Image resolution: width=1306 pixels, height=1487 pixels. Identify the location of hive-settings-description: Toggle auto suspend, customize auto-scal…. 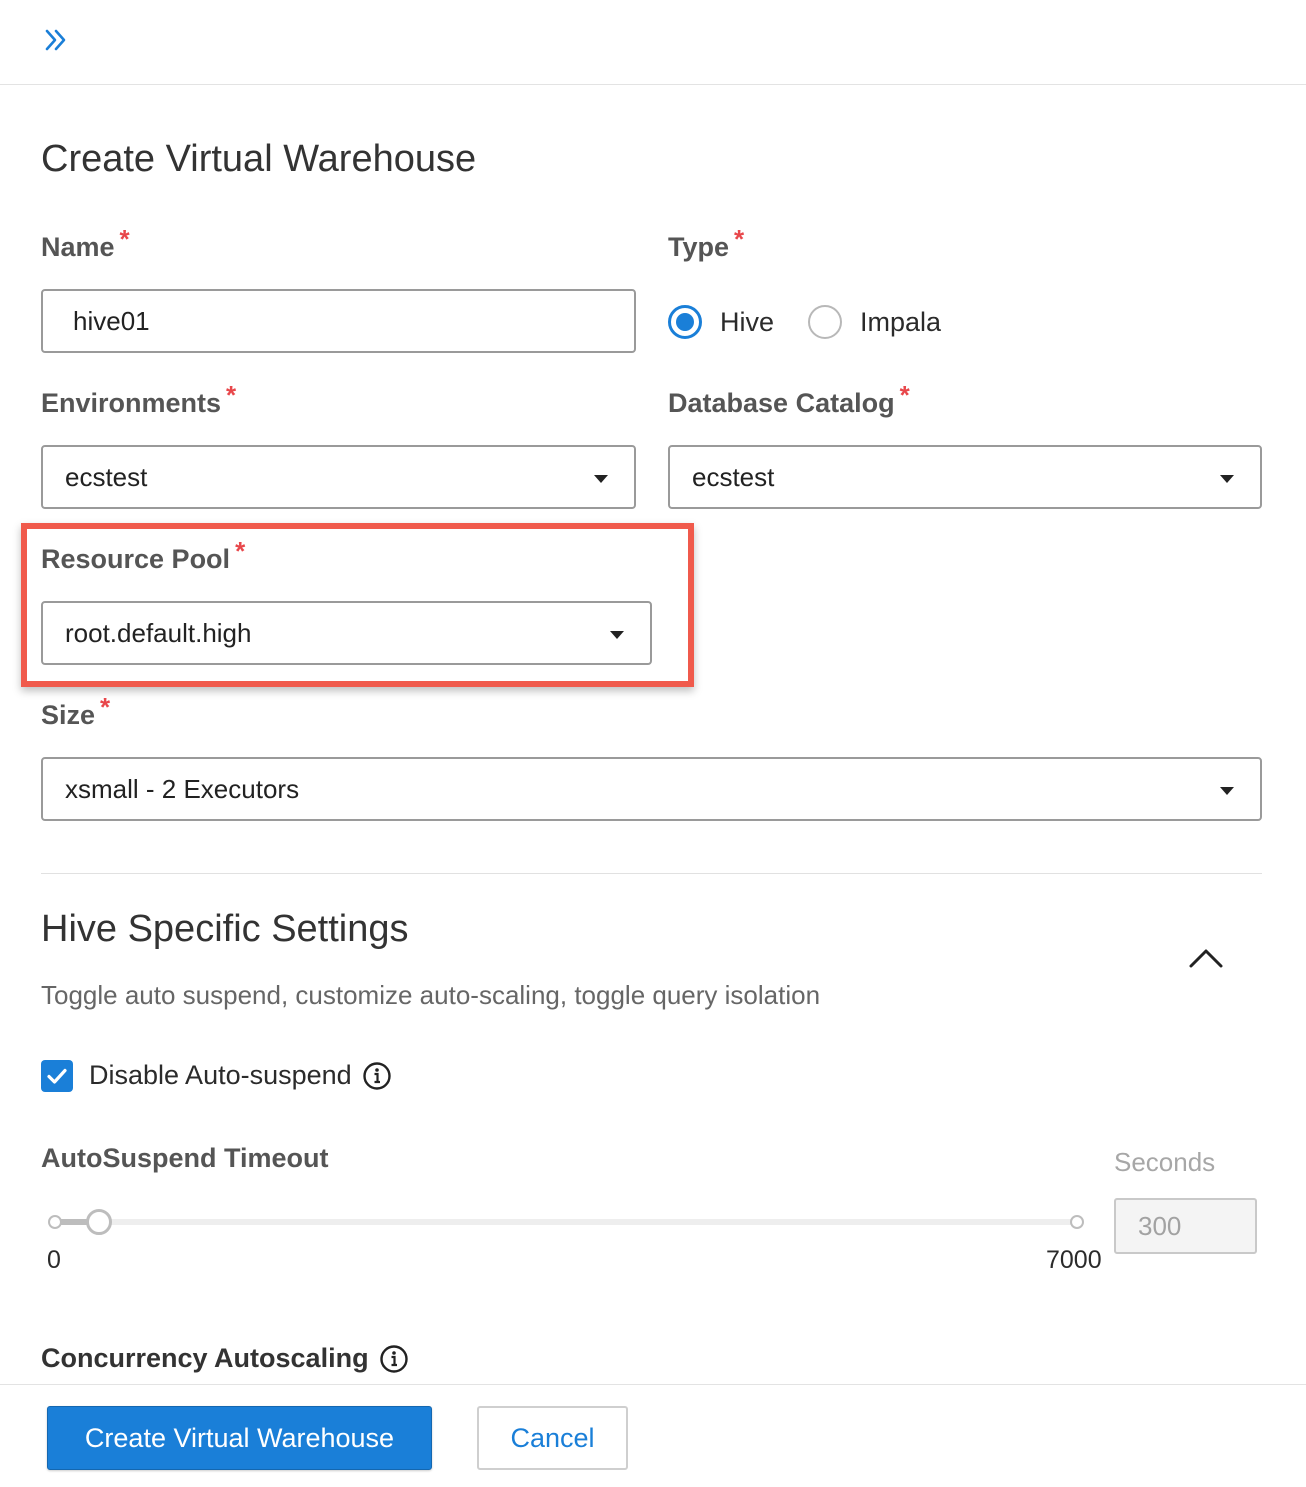
(431, 995).